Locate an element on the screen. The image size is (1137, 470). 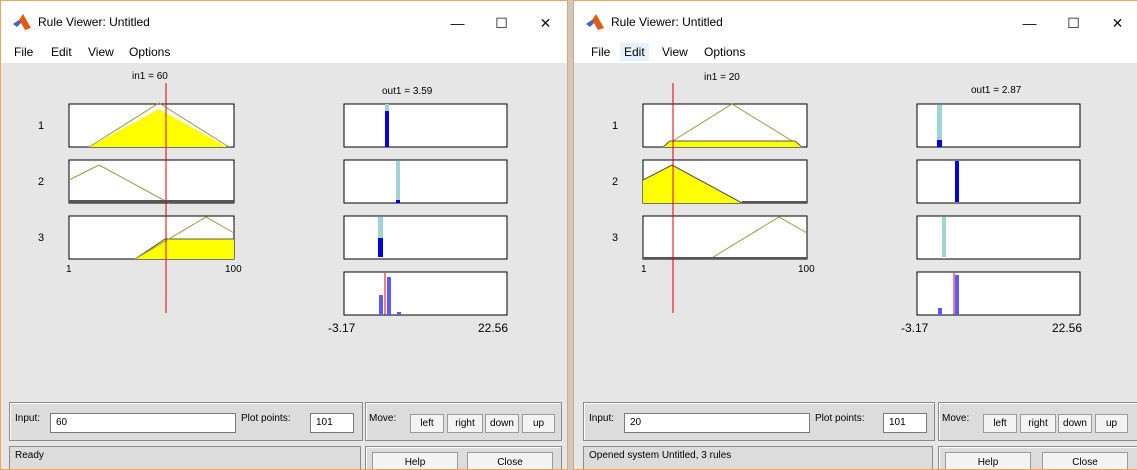
input-panel: Input: 20 Plot points: 101 is located at coordinates (759, 421).